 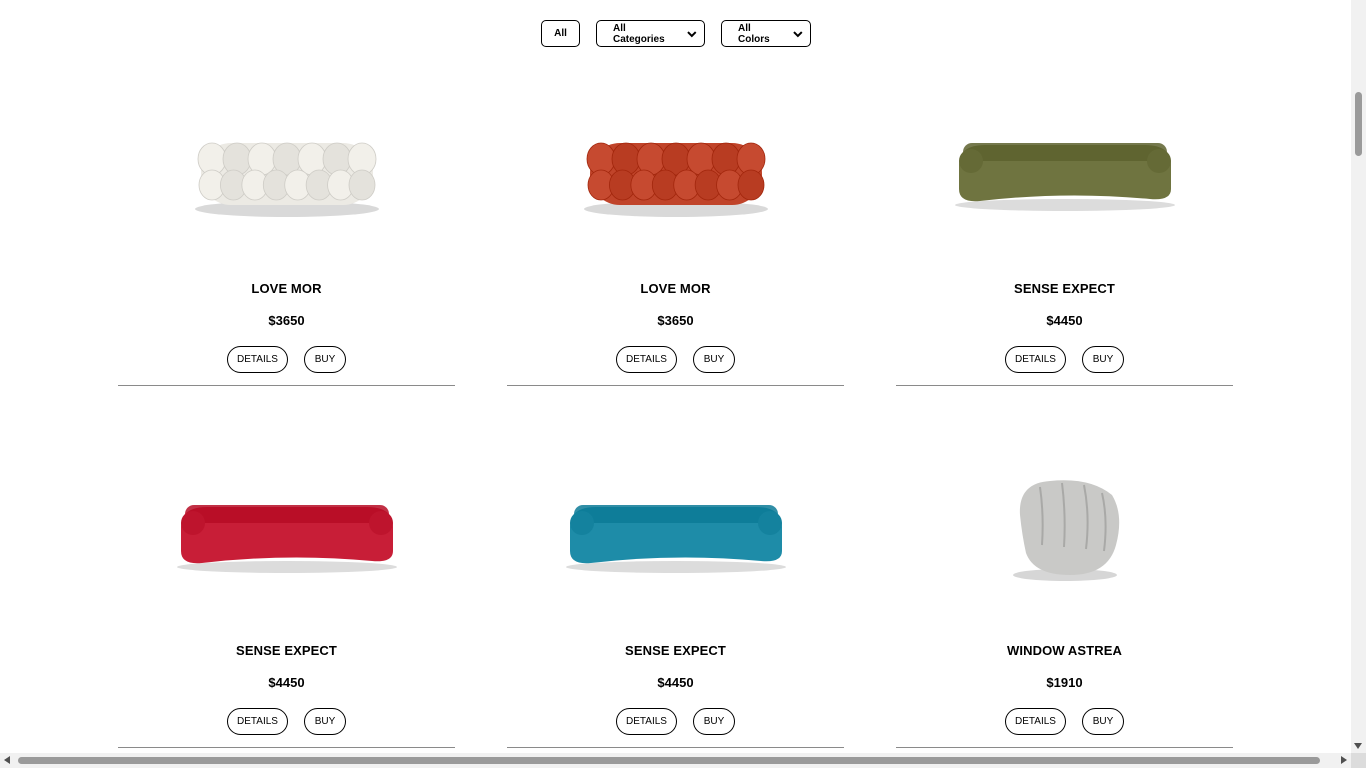 I want to click on color-select: All Colors, so click(x=766, y=33).